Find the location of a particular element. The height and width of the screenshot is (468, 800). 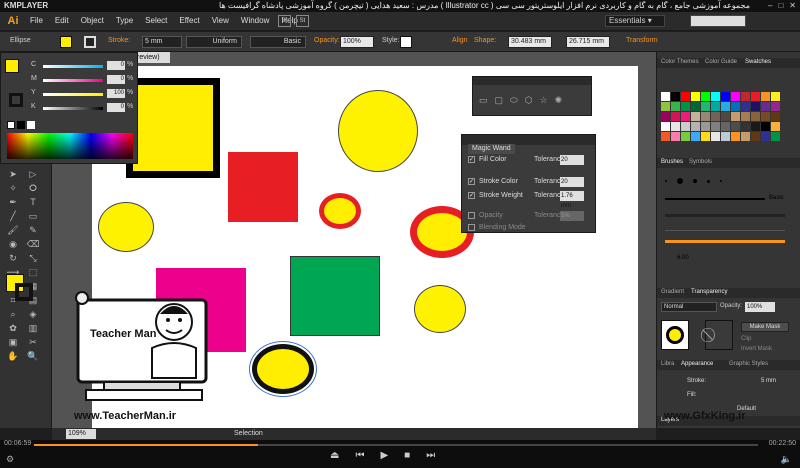

selected-ellipse is located at coordinates (283, 369).